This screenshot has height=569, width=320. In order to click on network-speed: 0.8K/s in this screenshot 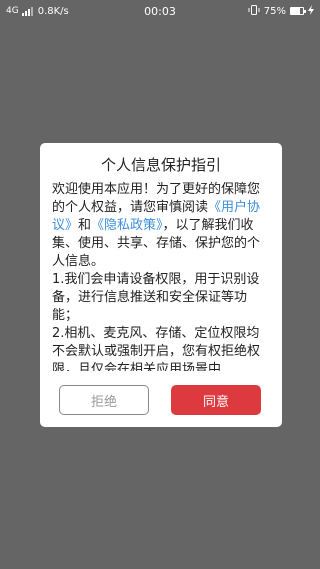, I will do `click(53, 11)`.